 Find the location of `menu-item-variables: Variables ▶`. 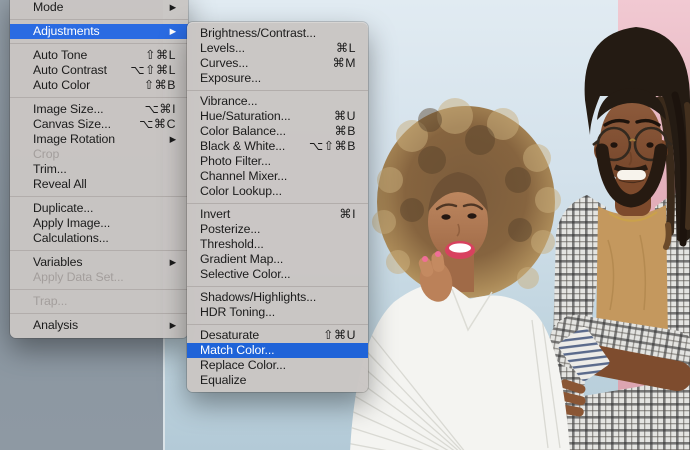

menu-item-variables: Variables ▶ is located at coordinates (99, 262).